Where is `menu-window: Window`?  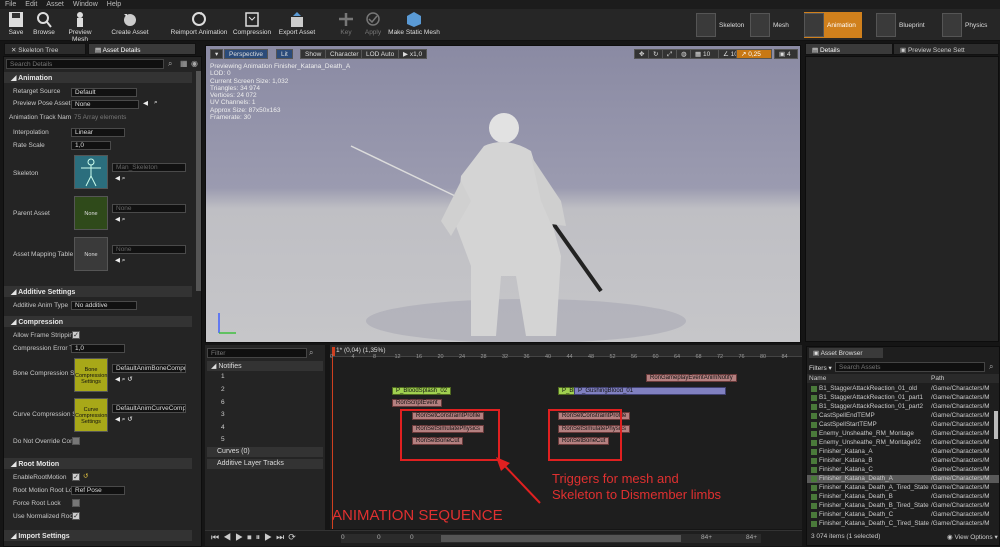 menu-window: Window is located at coordinates (85, 4).